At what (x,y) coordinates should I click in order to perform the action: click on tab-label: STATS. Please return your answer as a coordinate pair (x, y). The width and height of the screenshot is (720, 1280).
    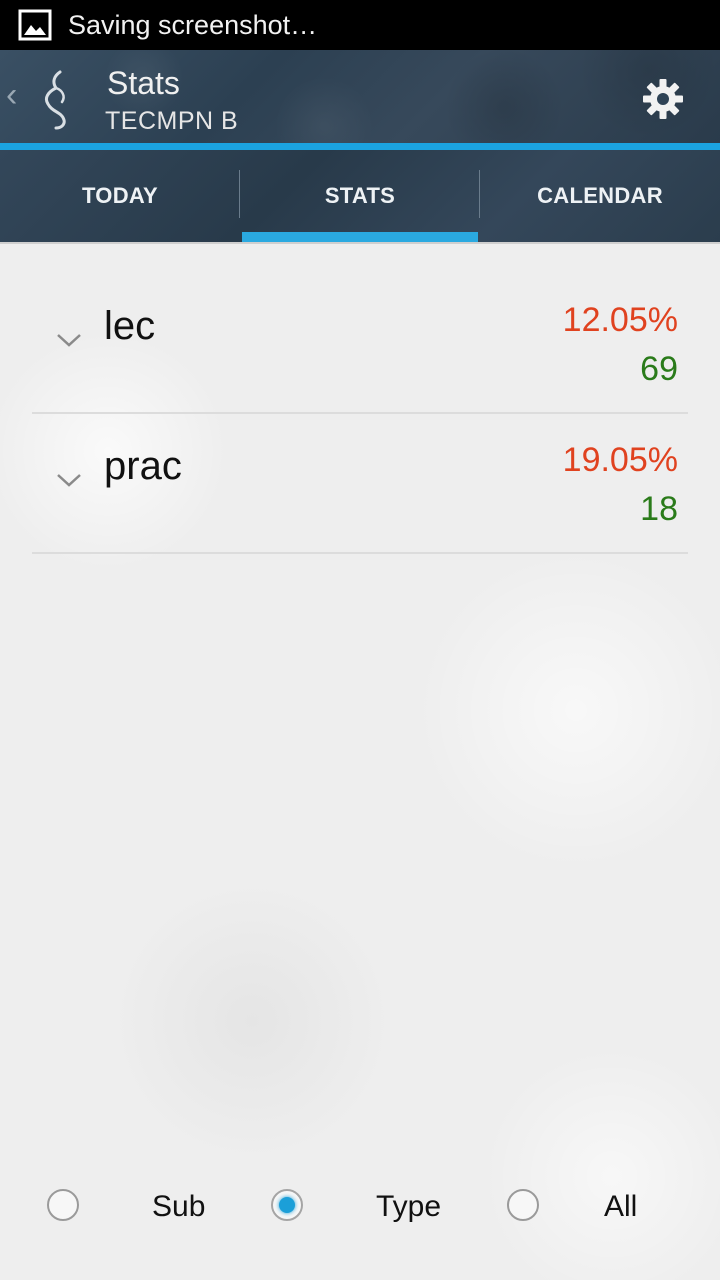
    Looking at the image, I should click on (360, 195).